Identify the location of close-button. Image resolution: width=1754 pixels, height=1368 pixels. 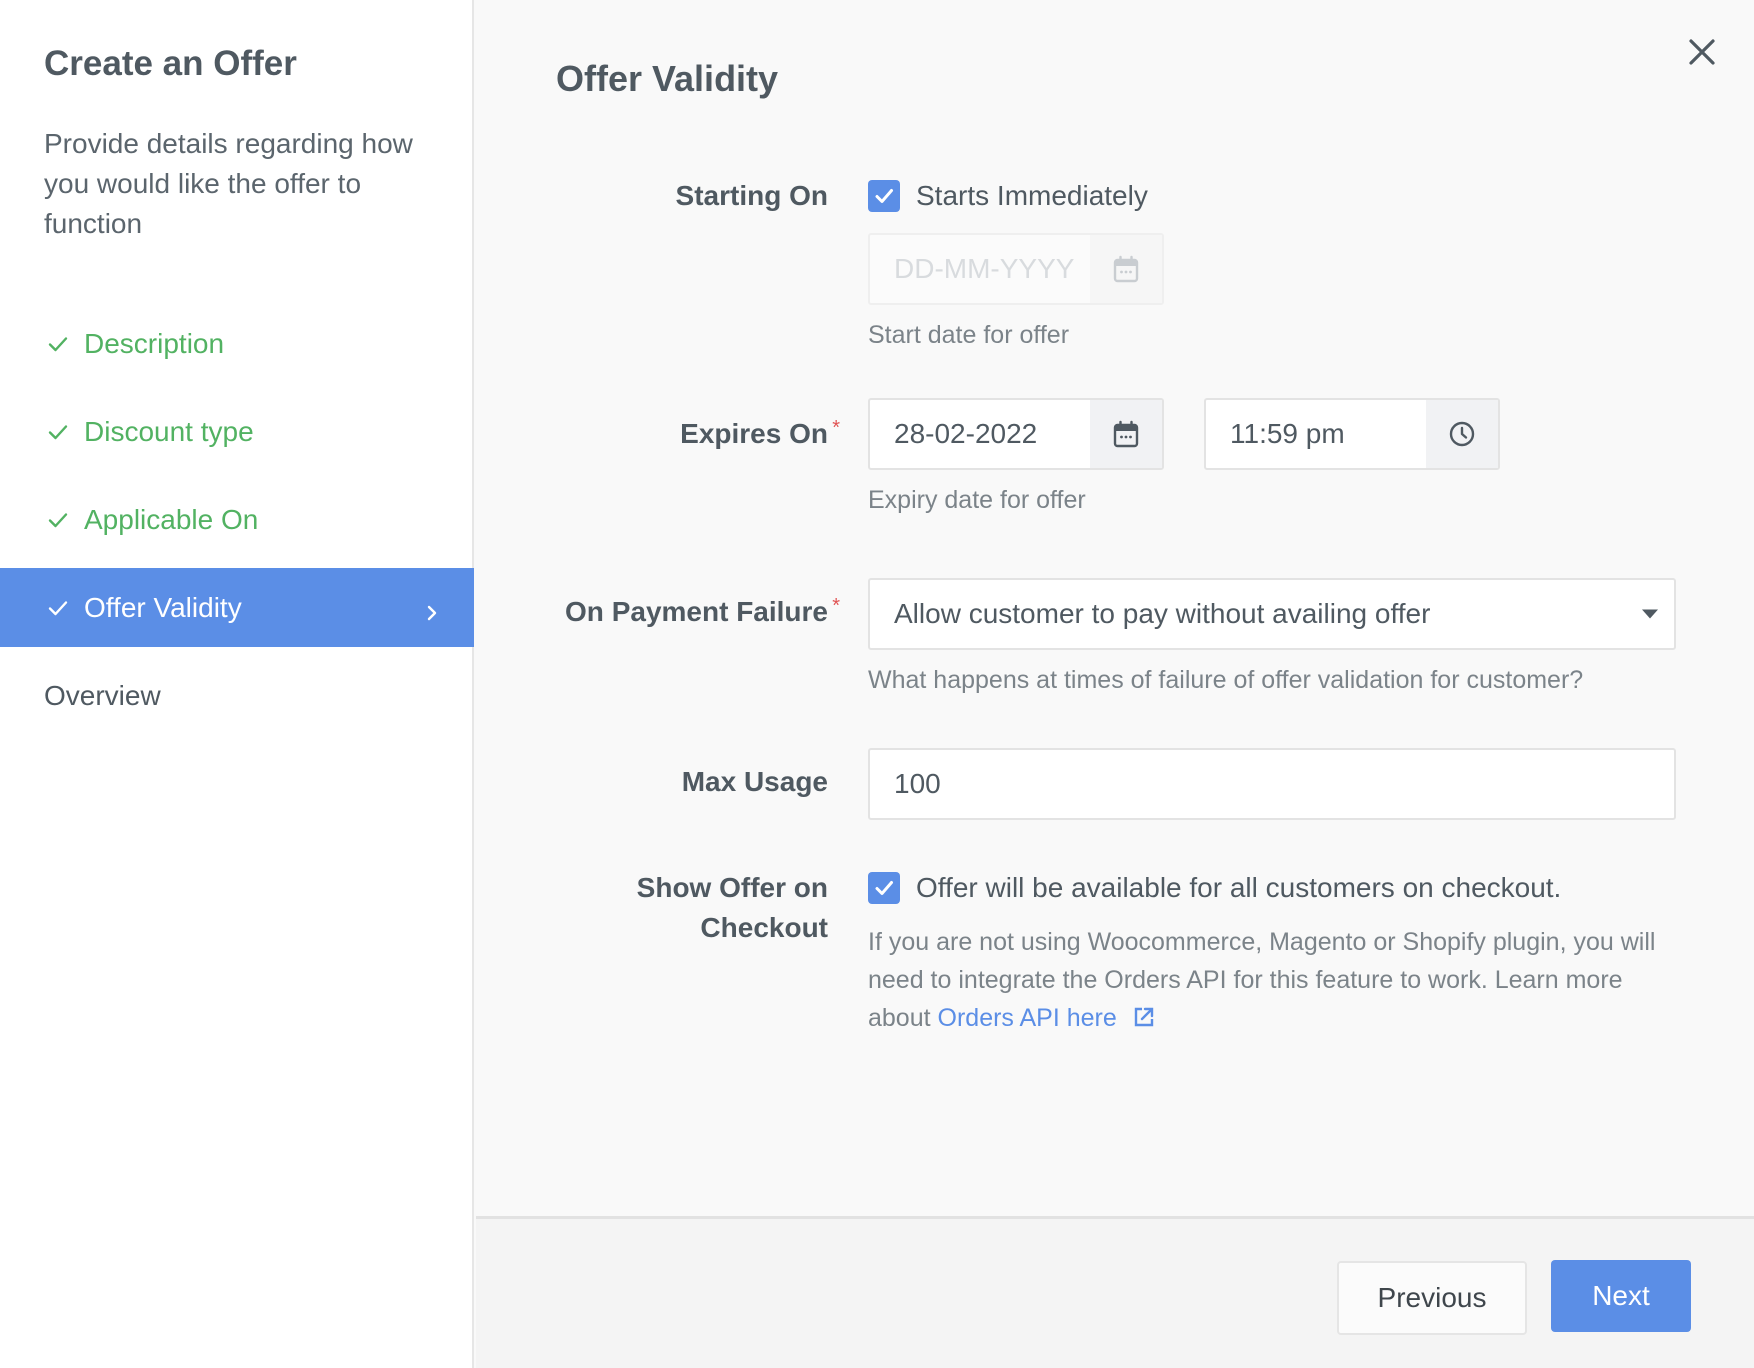
(1702, 52).